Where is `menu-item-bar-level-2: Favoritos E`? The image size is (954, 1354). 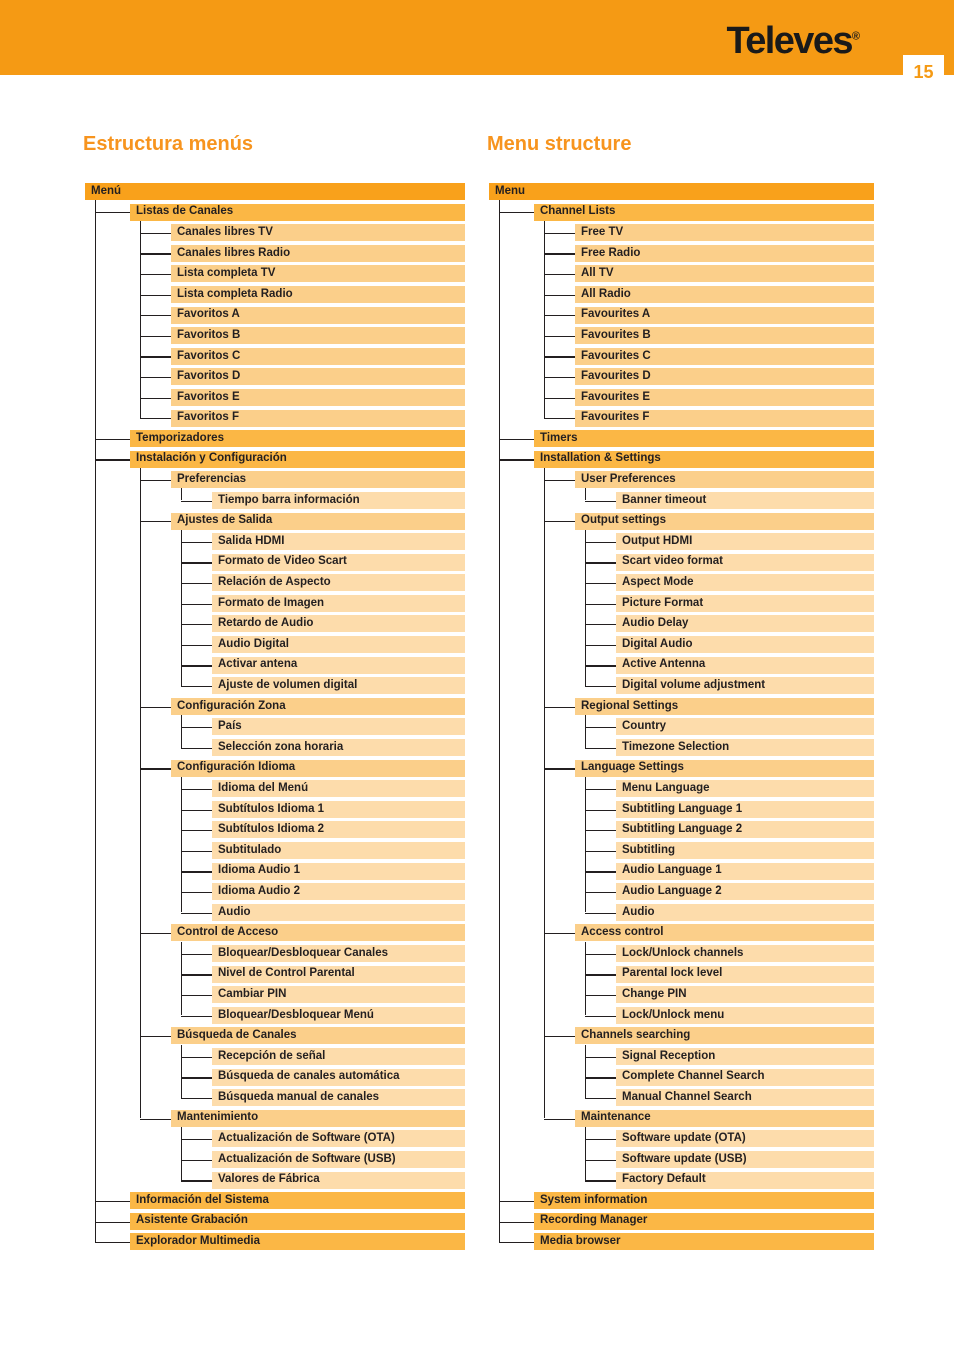 menu-item-bar-level-2: Favoritos E is located at coordinates (318, 397).